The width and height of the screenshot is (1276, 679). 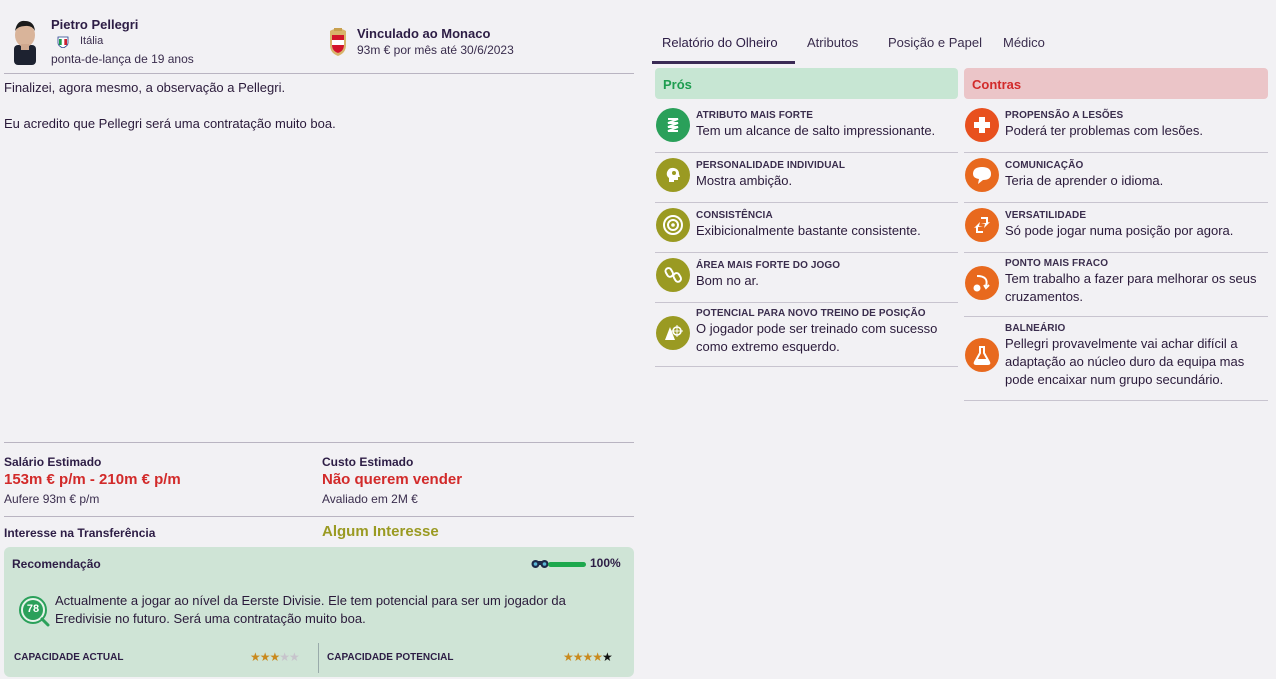 What do you see at coordinates (811, 313) in the screenshot?
I see `pro-category: POTENCIAL PARA NOVO TREINO DE POSIÇÃO` at bounding box center [811, 313].